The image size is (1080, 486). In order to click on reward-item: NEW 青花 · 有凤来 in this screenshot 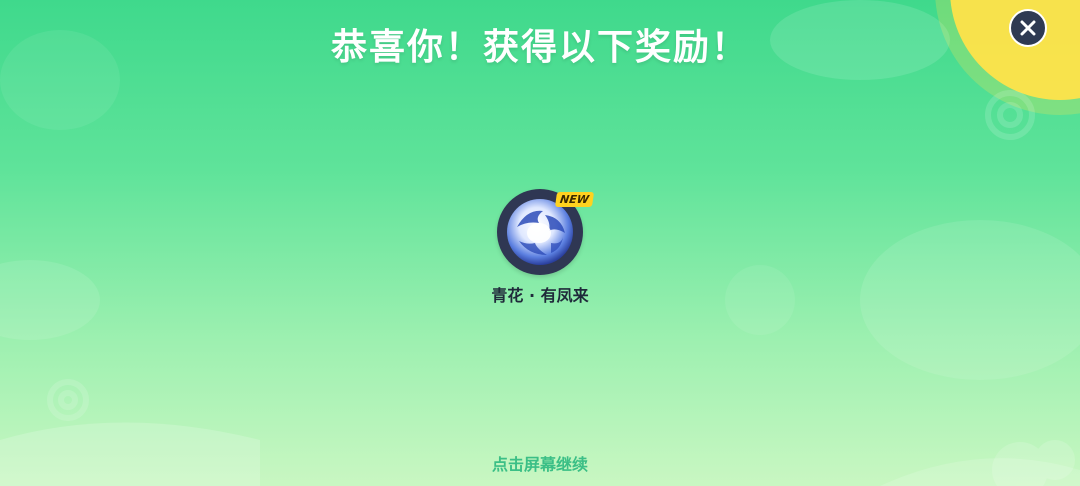, I will do `click(540, 256)`.